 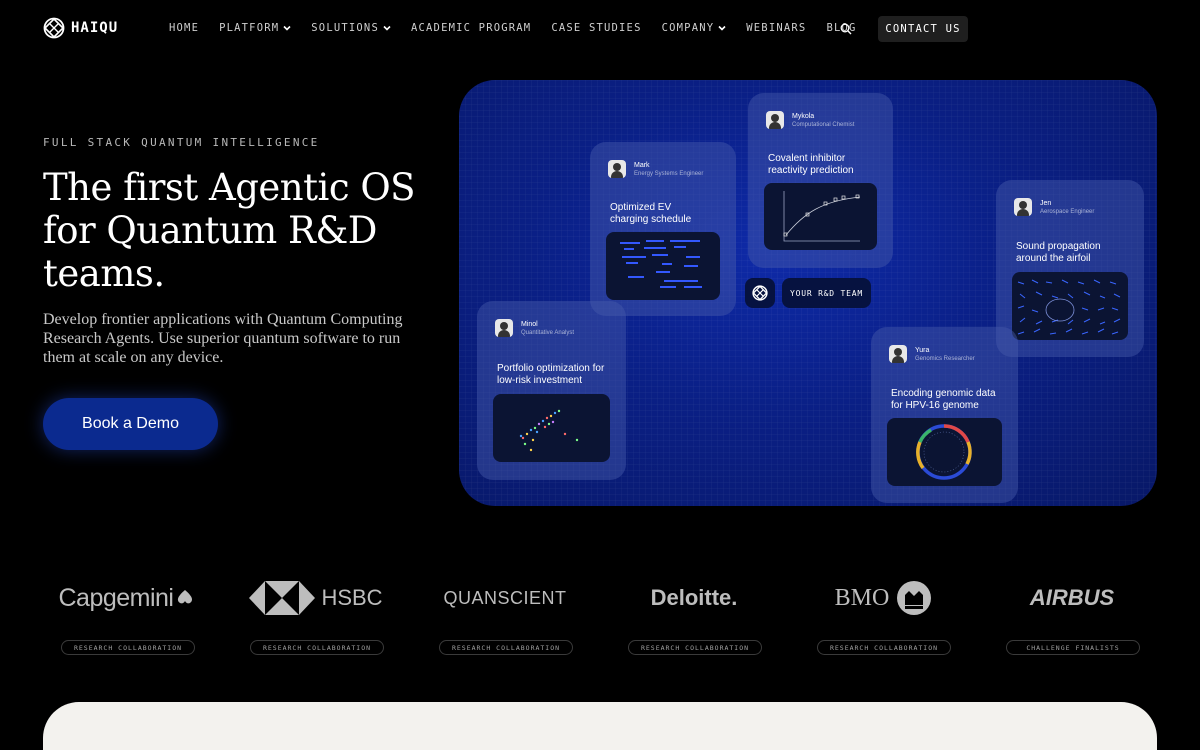 I want to click on brand-logo: HAIQU, so click(x=80, y=28).